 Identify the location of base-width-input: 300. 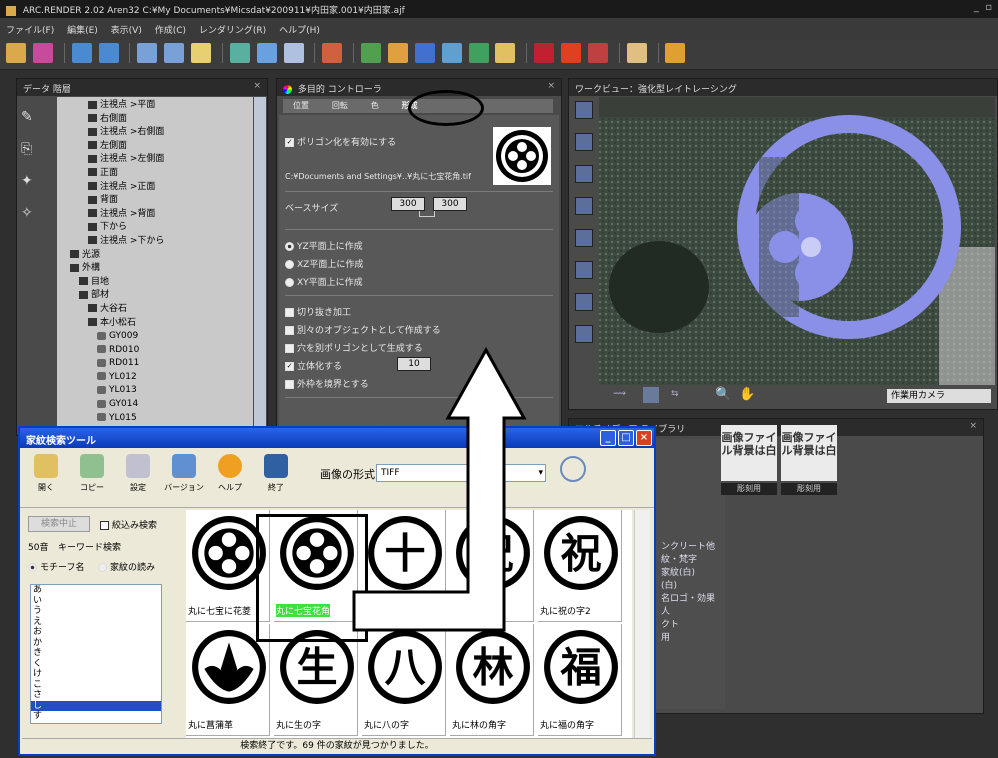
(408, 204).